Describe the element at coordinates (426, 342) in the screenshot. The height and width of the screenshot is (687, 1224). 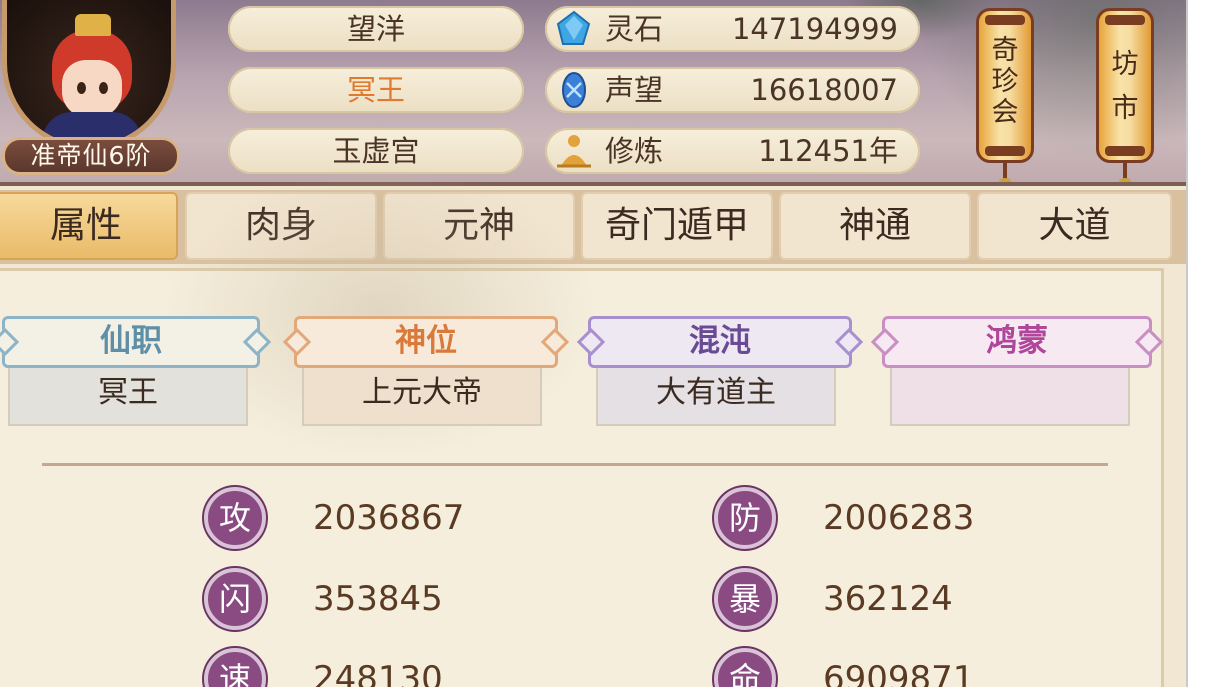
I see `rank-divine-position-label: 神位` at that location.